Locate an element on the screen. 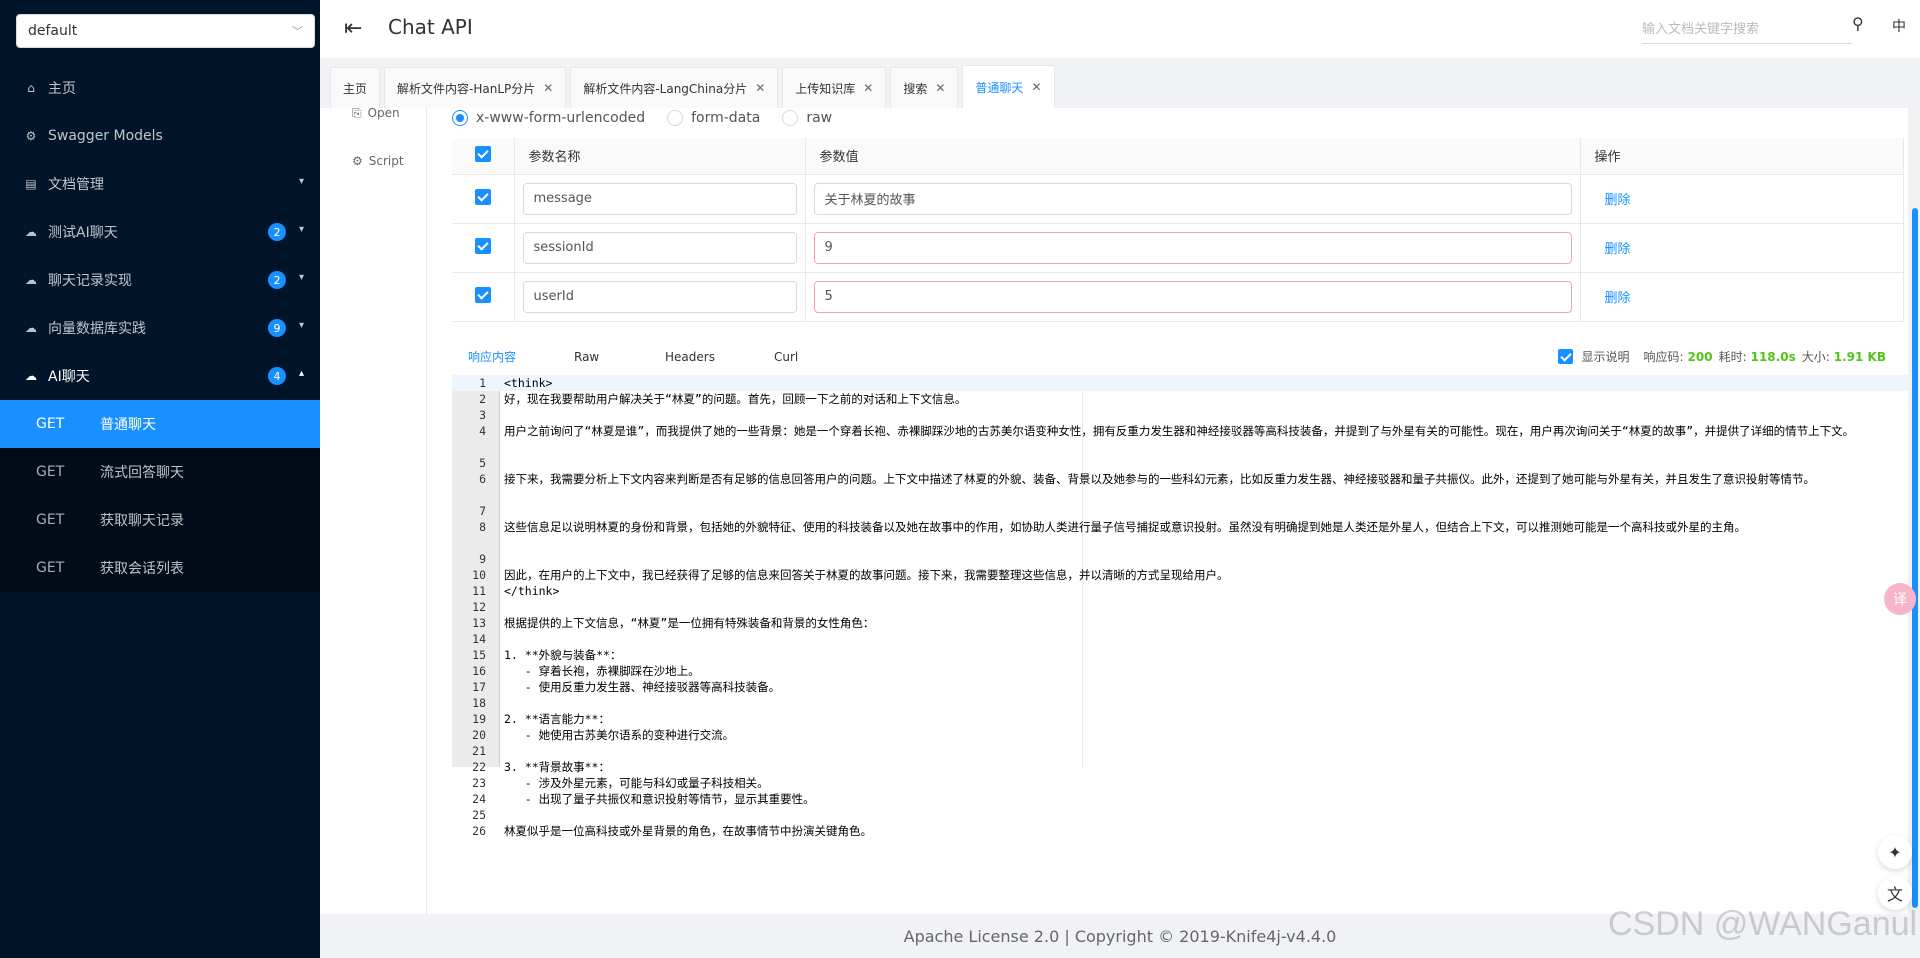 The image size is (1920, 958). sidebar-subitem-label: 流式回答聊天 is located at coordinates (142, 473).